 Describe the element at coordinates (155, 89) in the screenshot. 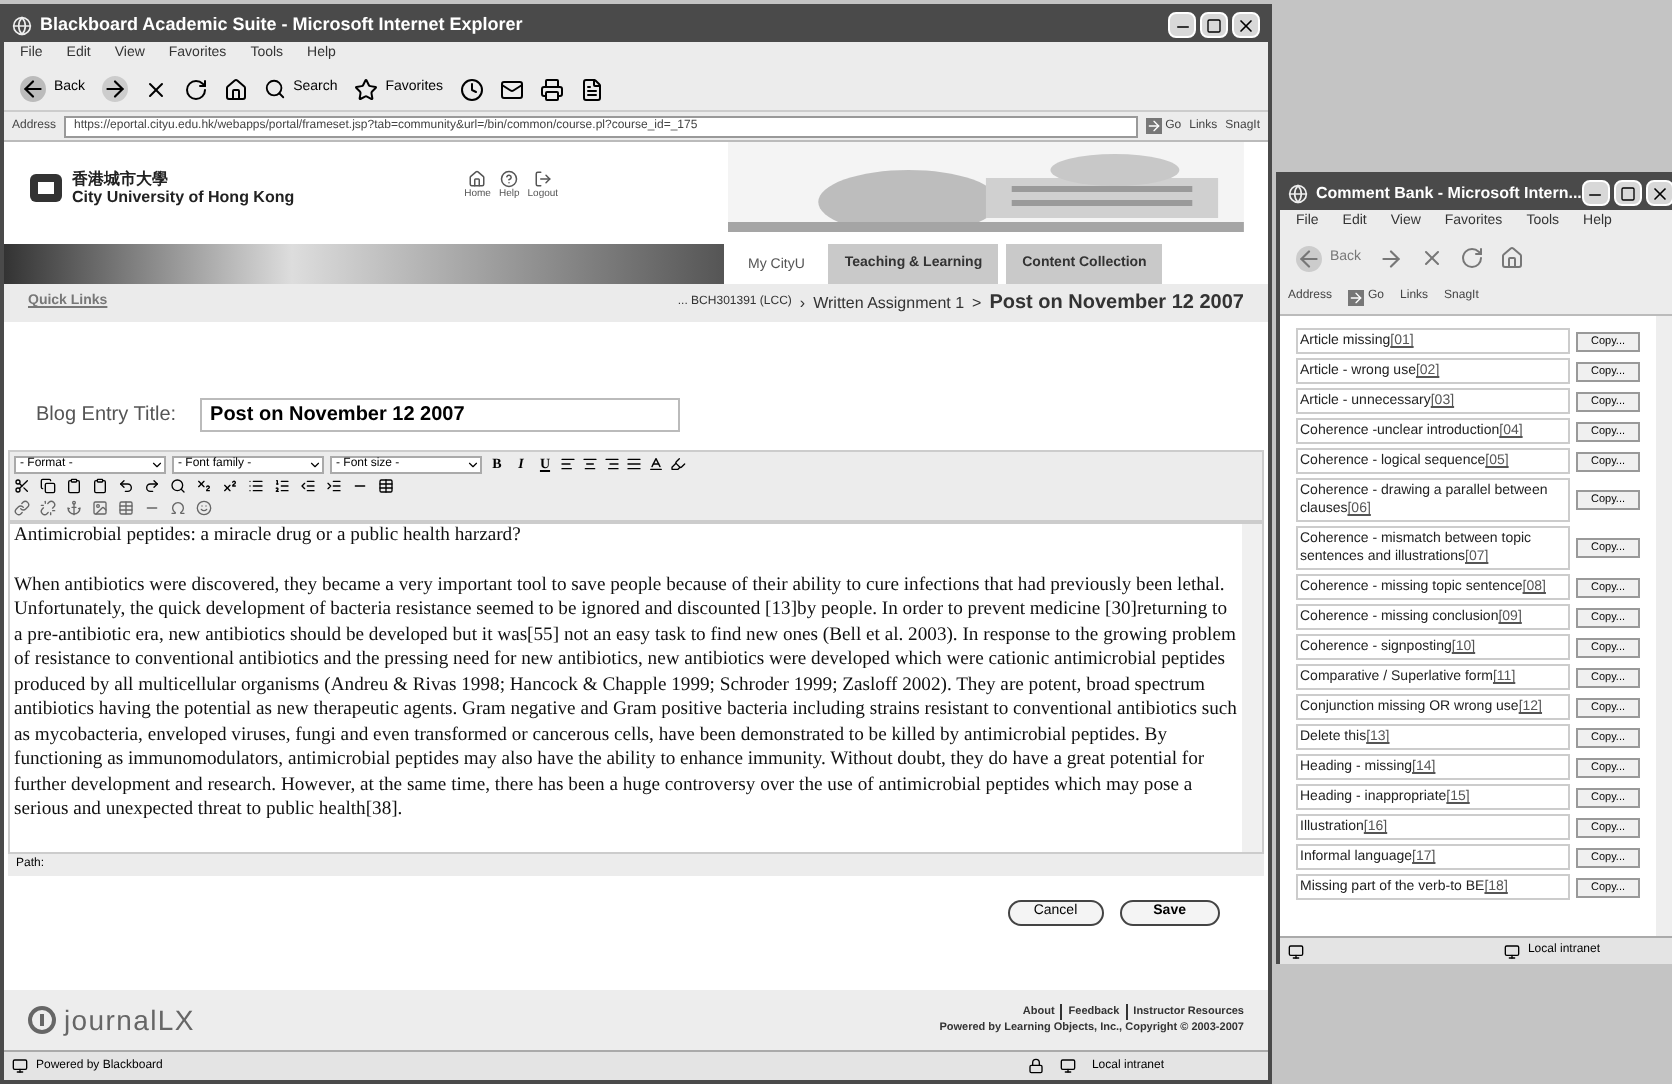

I see `stop-button` at that location.